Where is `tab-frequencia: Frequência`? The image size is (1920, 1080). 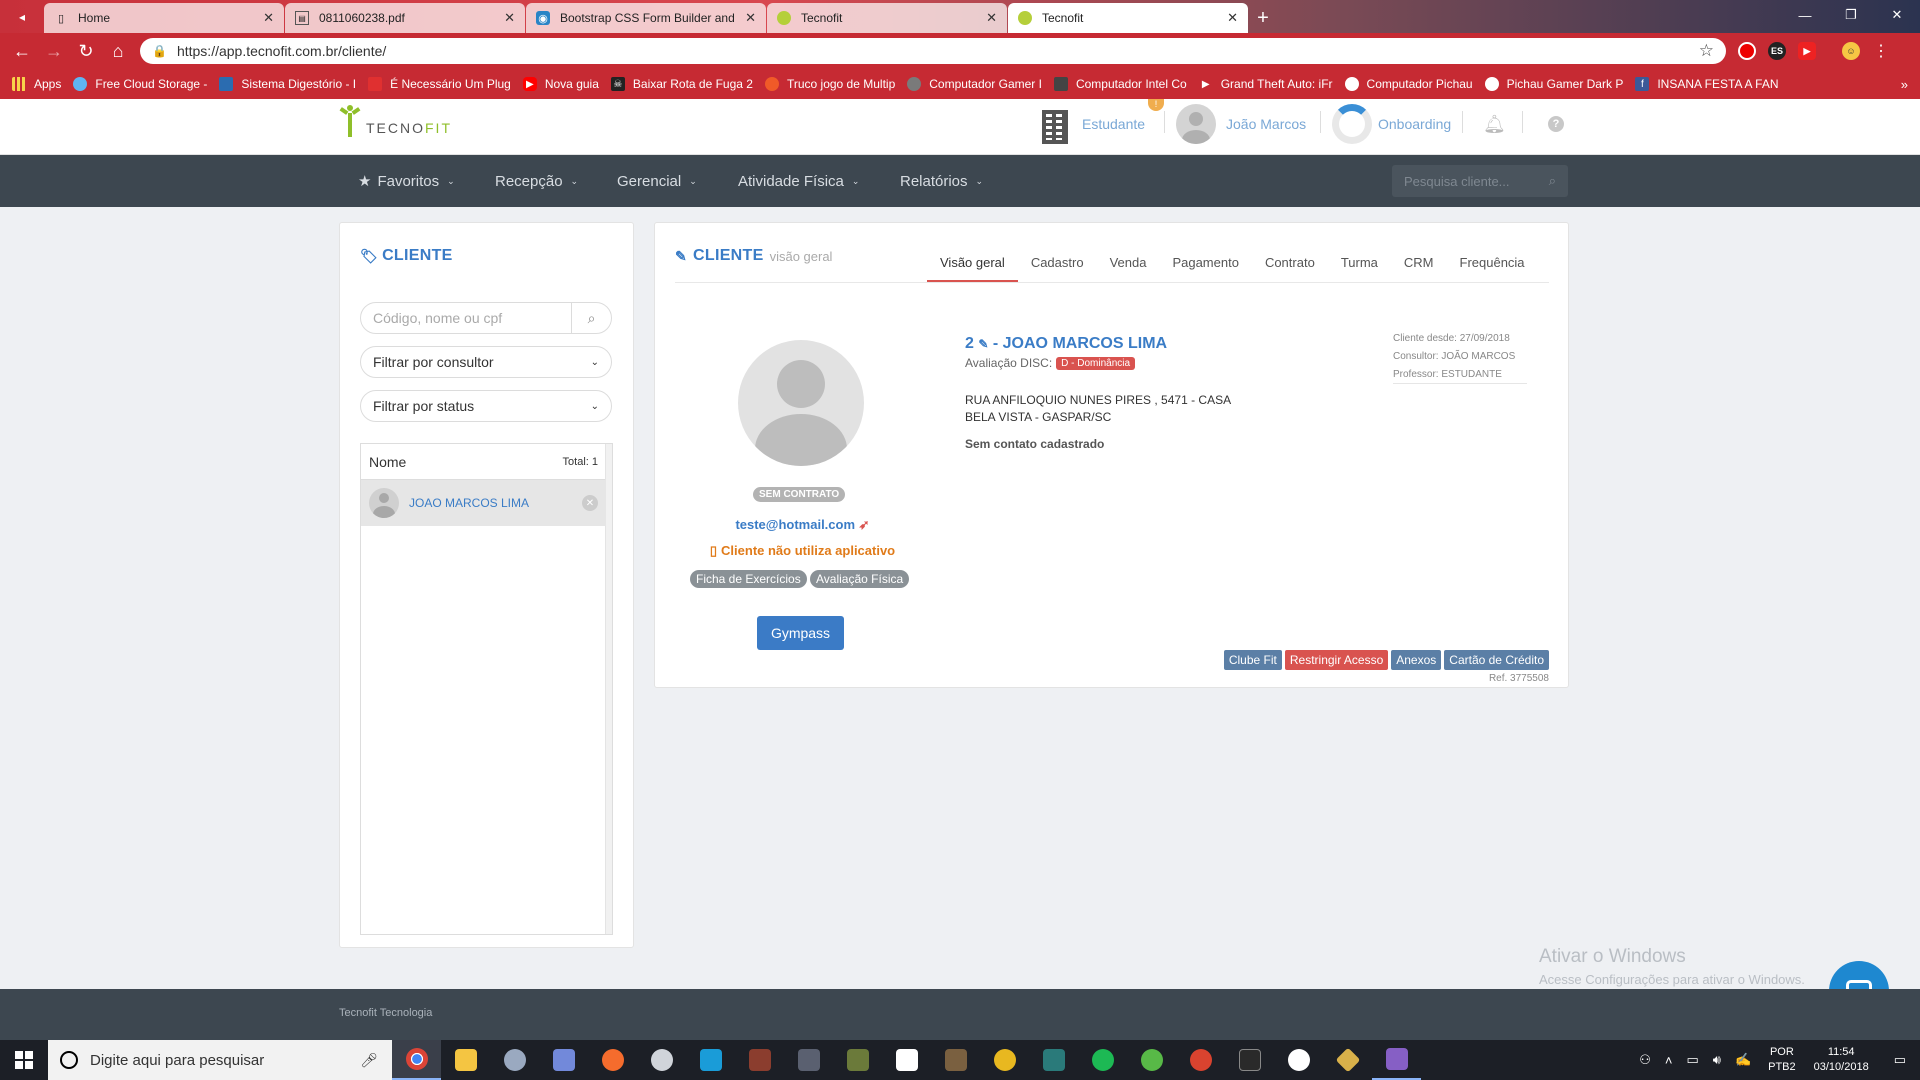
tab-frequencia: Frequência is located at coordinates (1492, 262).